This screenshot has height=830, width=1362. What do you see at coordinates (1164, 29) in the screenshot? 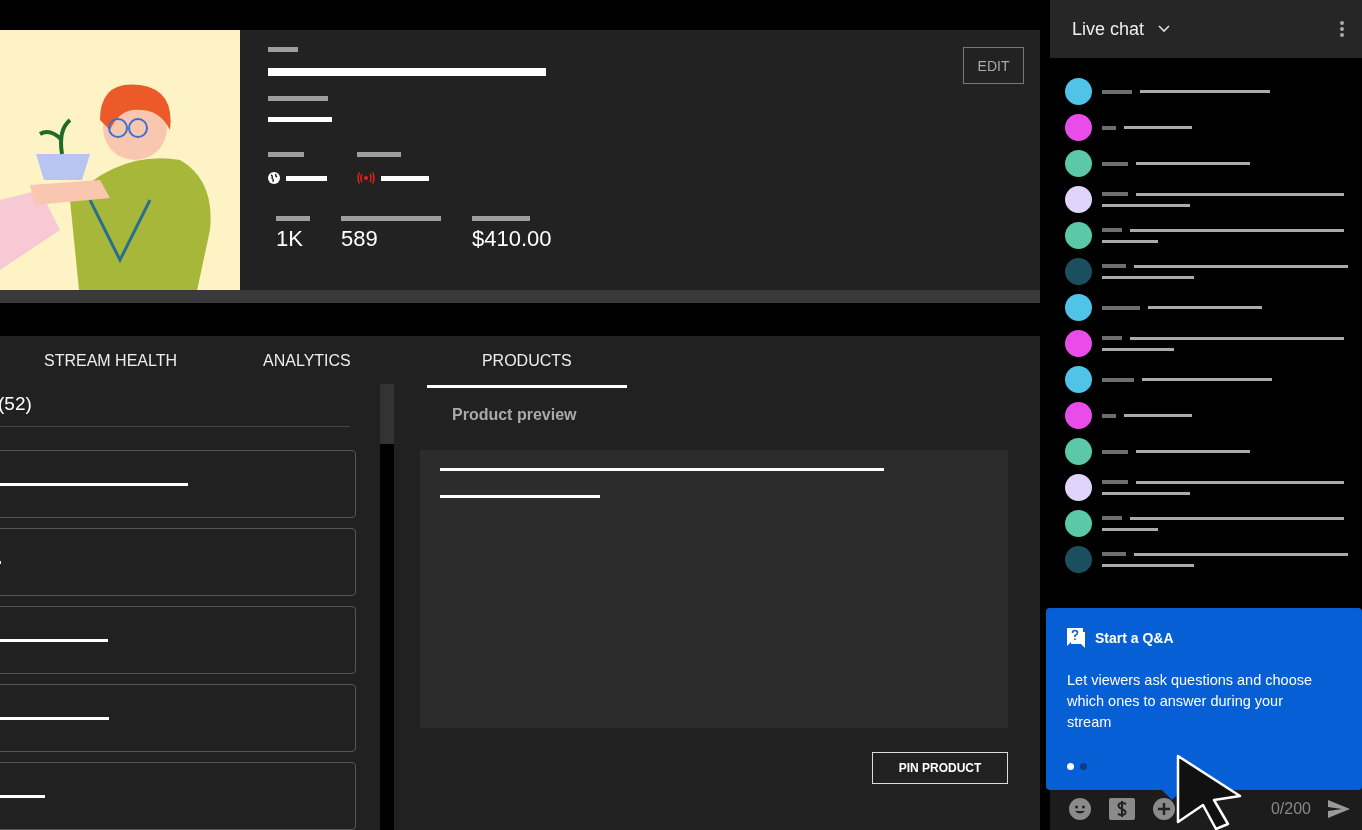
I see `chevron-down-icon` at bounding box center [1164, 29].